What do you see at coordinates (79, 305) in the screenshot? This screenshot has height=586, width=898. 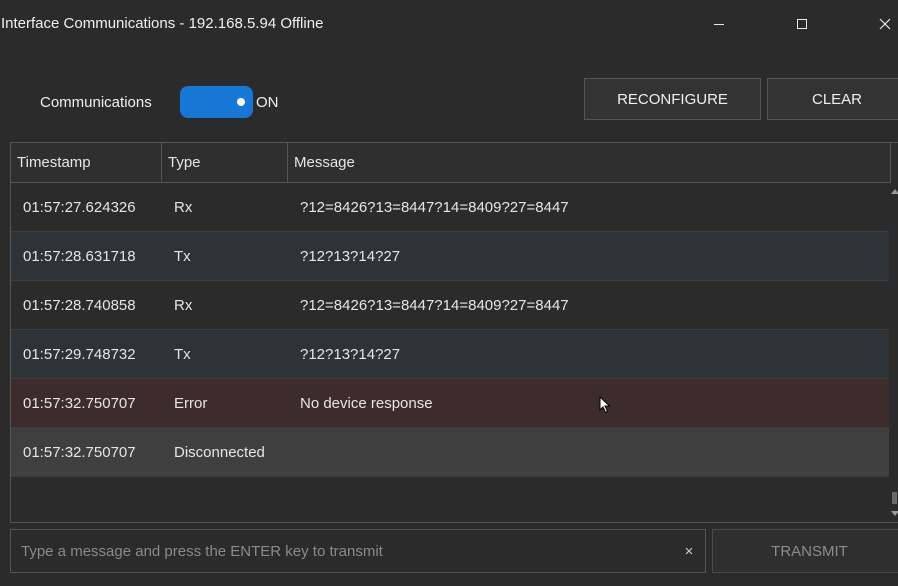 I see `timestamp-cell: 01:57:28.740858` at bounding box center [79, 305].